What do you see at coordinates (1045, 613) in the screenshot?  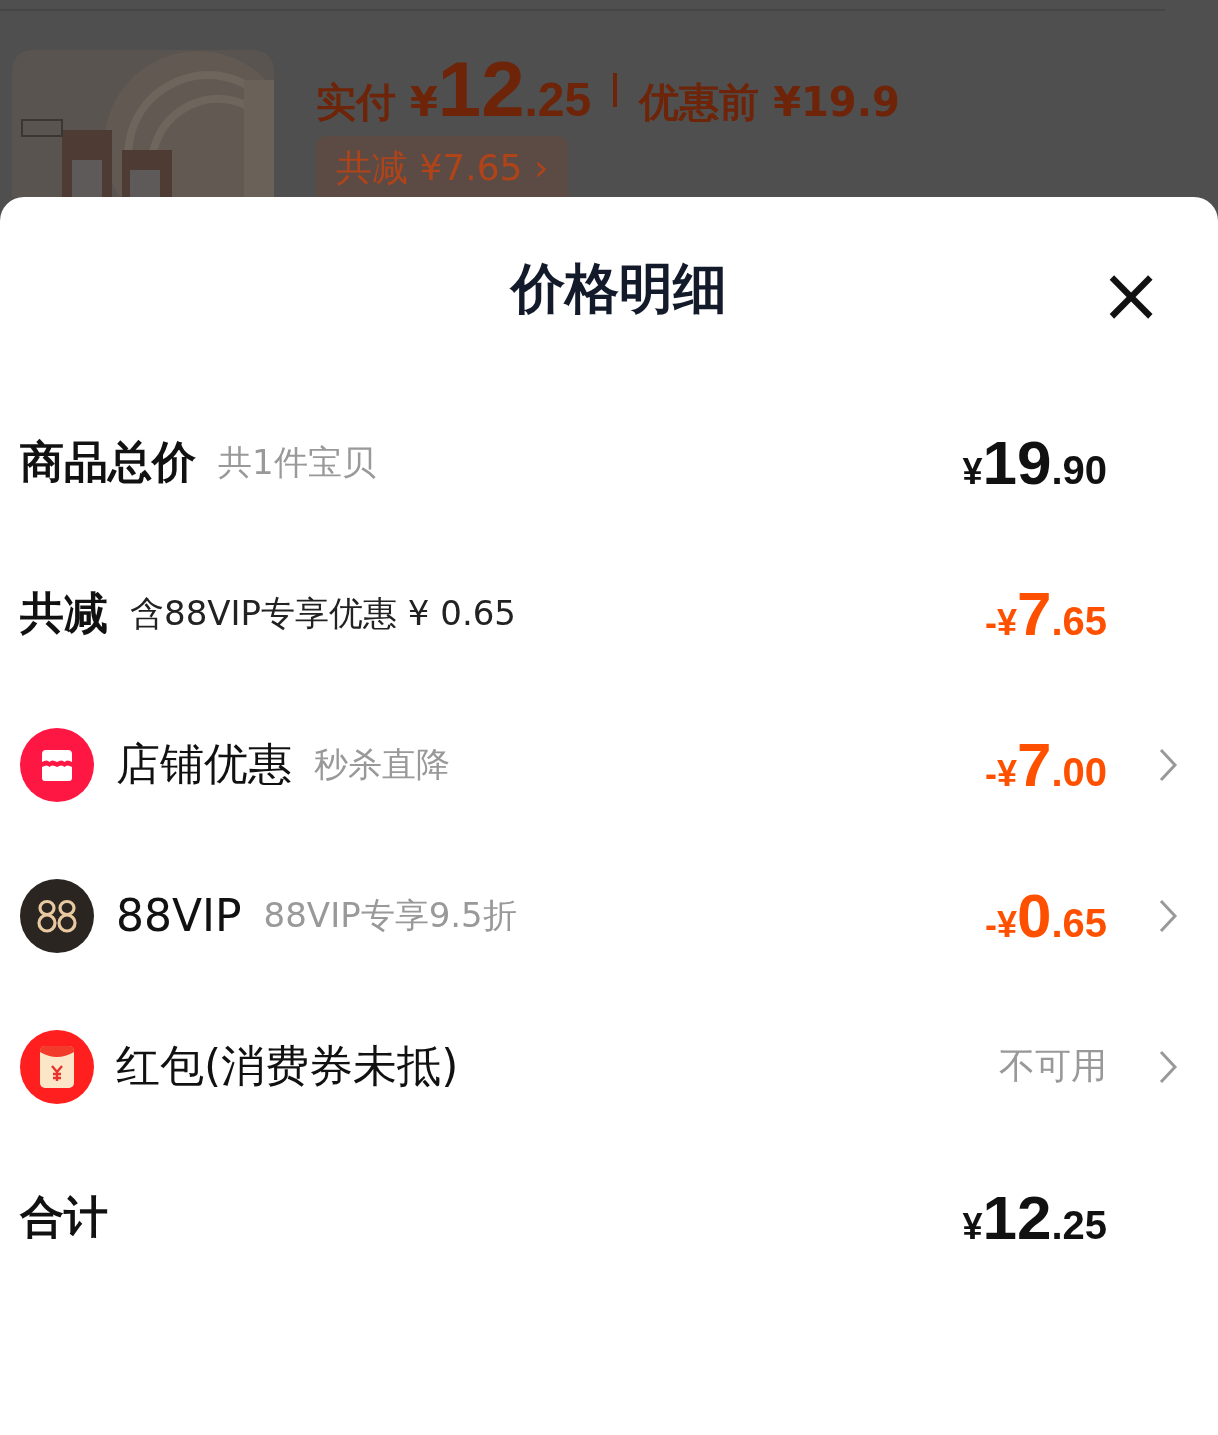 I see `amount-text: -¥7.65` at bounding box center [1045, 613].